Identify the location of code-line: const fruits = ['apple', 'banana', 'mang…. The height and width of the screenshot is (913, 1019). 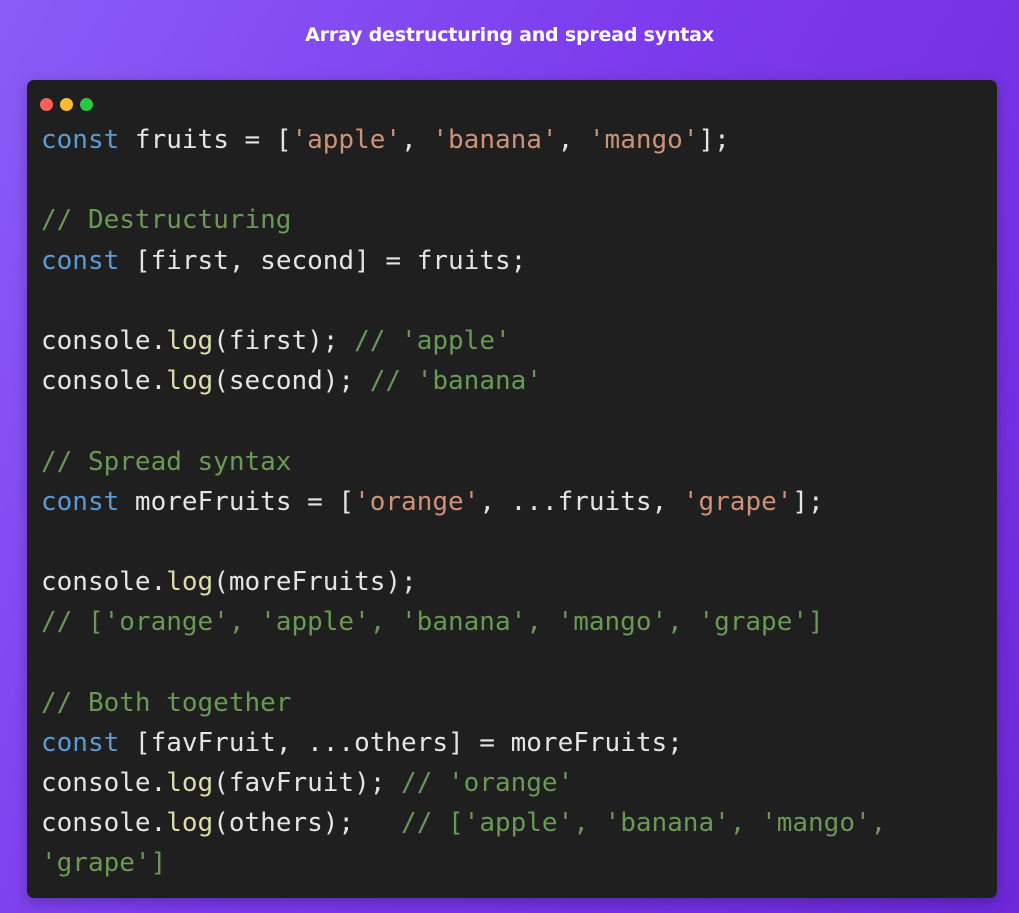
(463, 140).